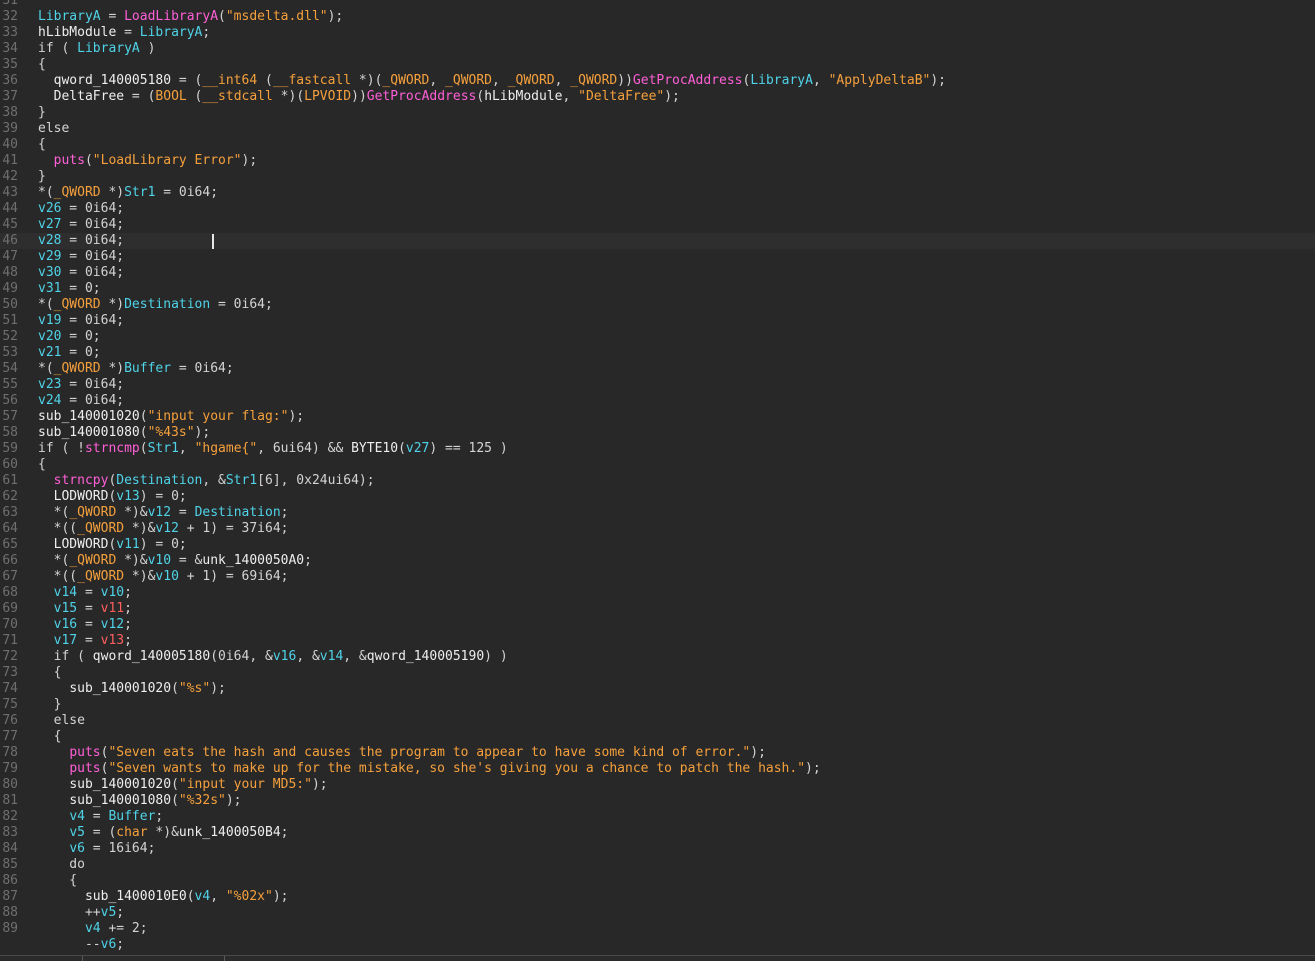 This screenshot has height=961, width=1315. What do you see at coordinates (657, 833) in the screenshot?
I see `code-line: 83 v5 = (char *)&unk_1400050B4;` at bounding box center [657, 833].